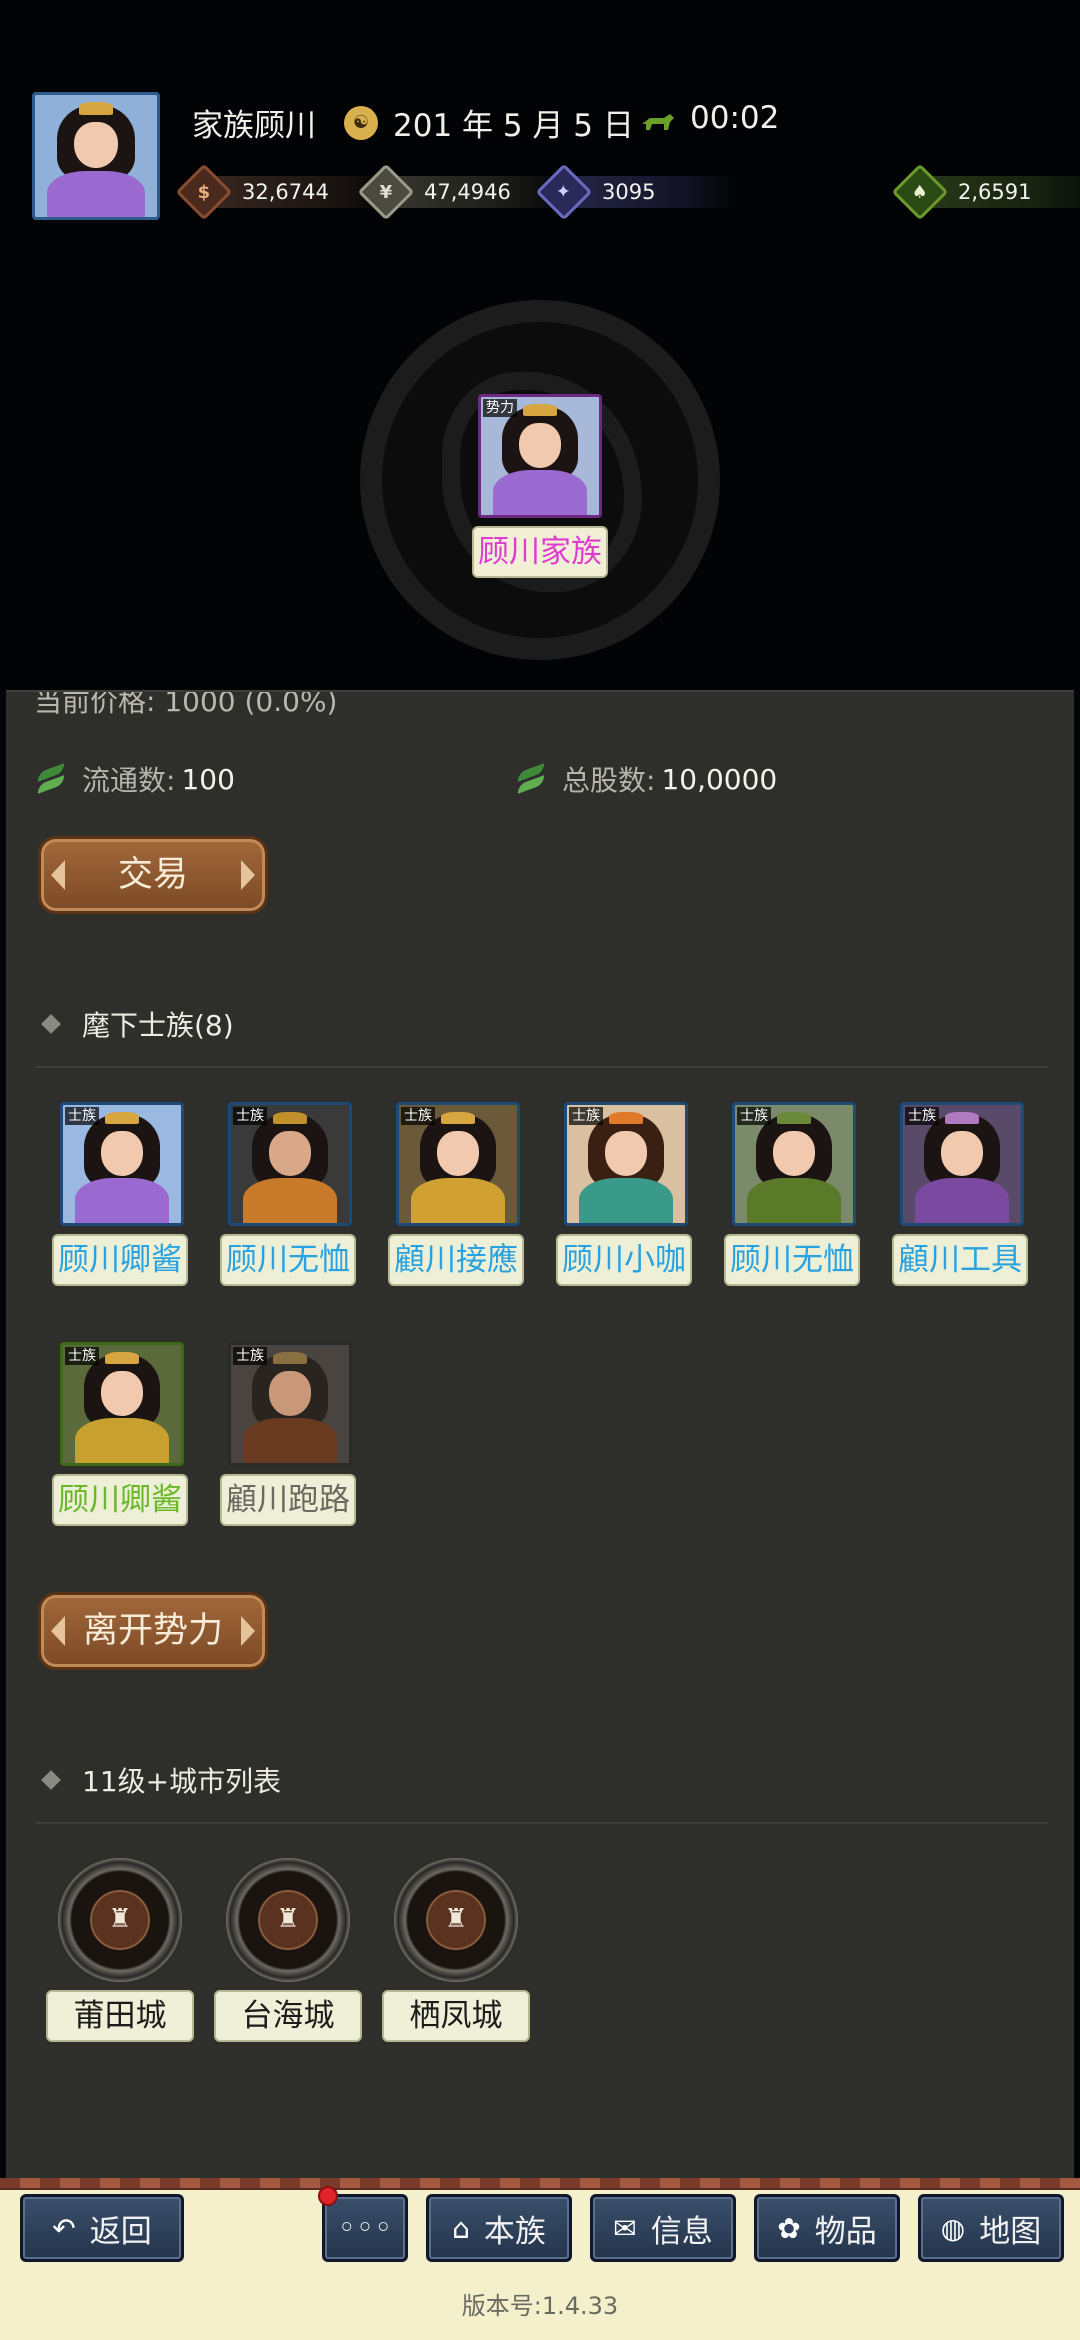 The image size is (1080, 2340). Describe the element at coordinates (658, 122) in the screenshot. I see `horse-icon` at that location.